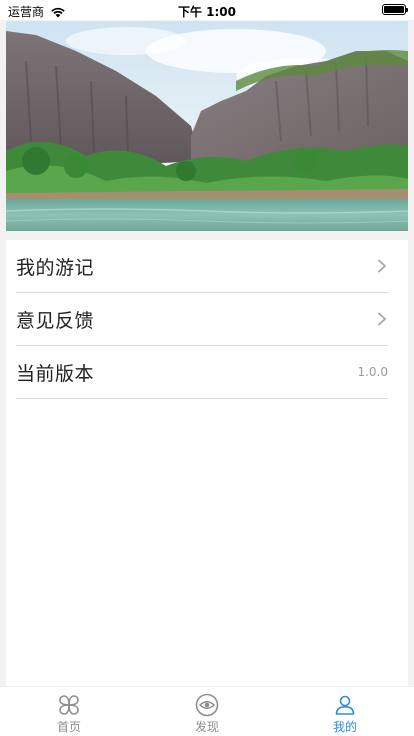 This screenshot has width=414, height=736. Describe the element at coordinates (202, 372) in the screenshot. I see `menu-item-current-version: 当前版本 1.0.0` at that location.